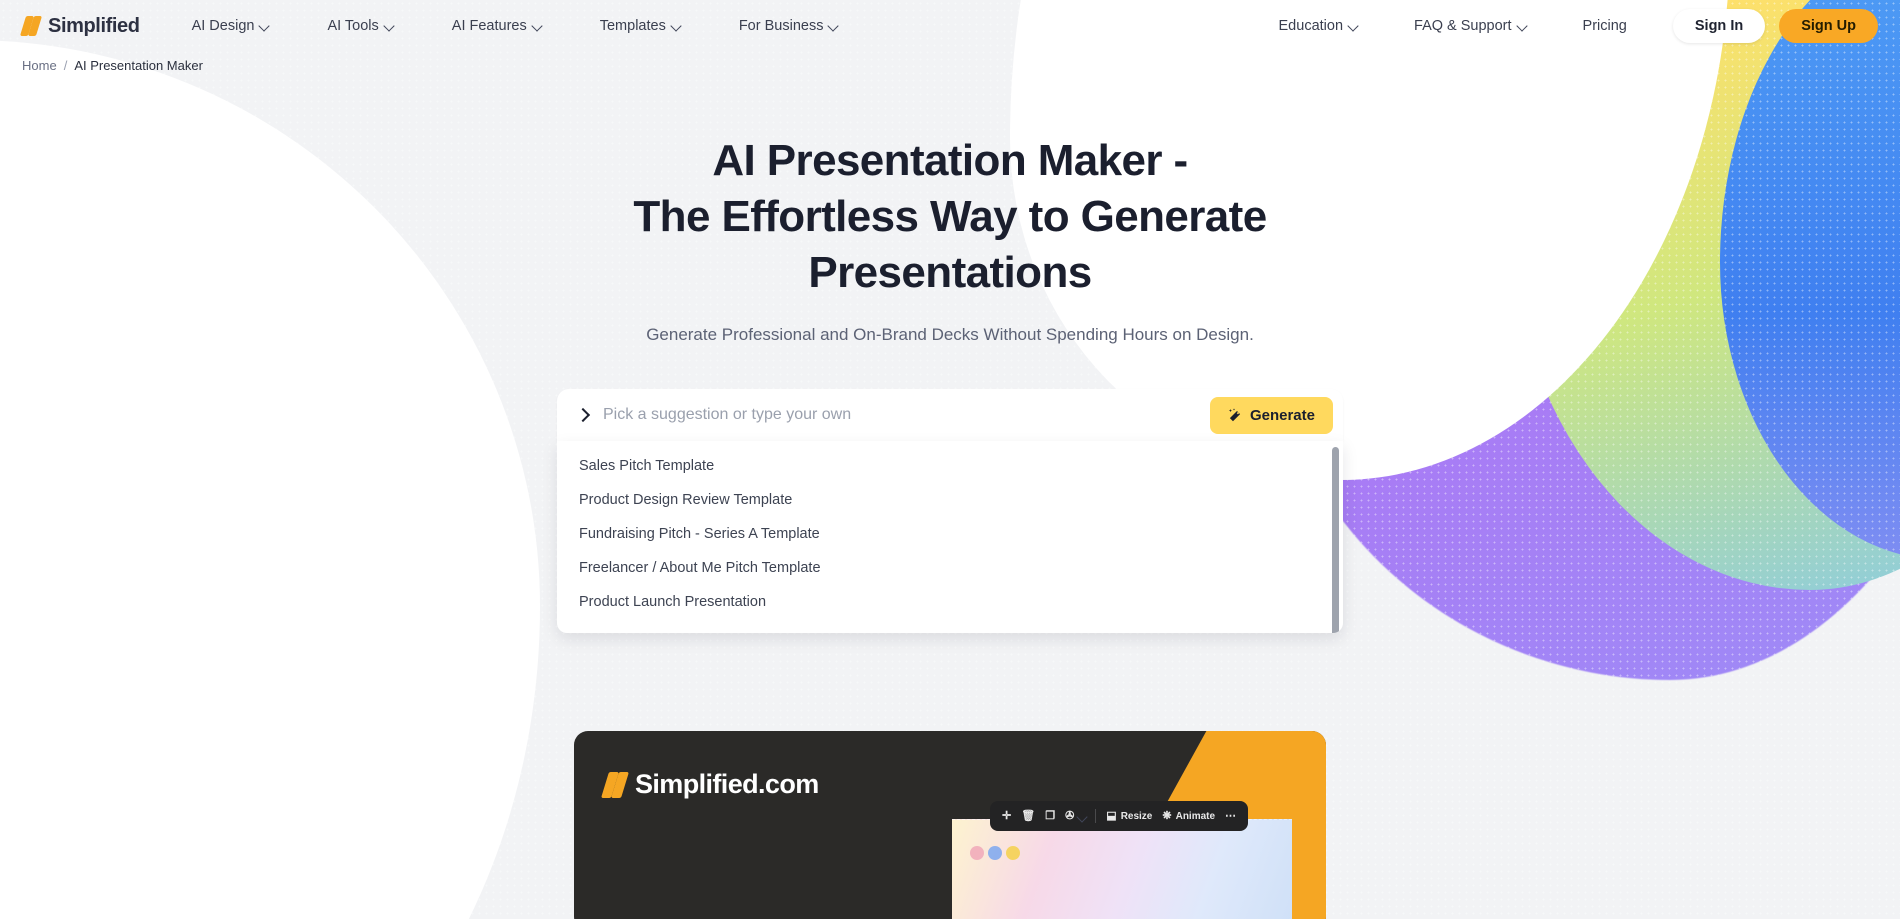 This screenshot has height=919, width=1900. I want to click on page-title-line-2: The Effortless Way to Generate, so click(950, 216).